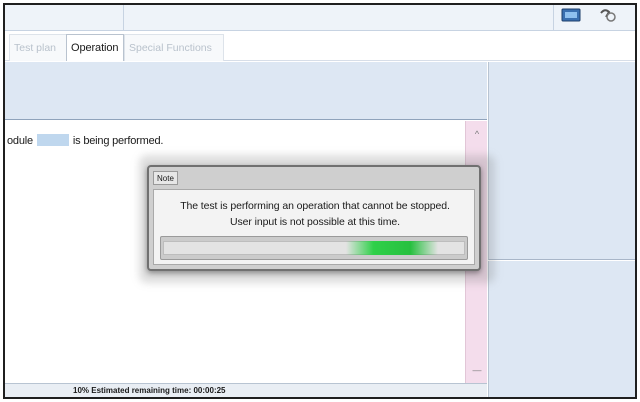  Describe the element at coordinates (246, 91) in the screenshot. I see `operation-header-band` at that location.